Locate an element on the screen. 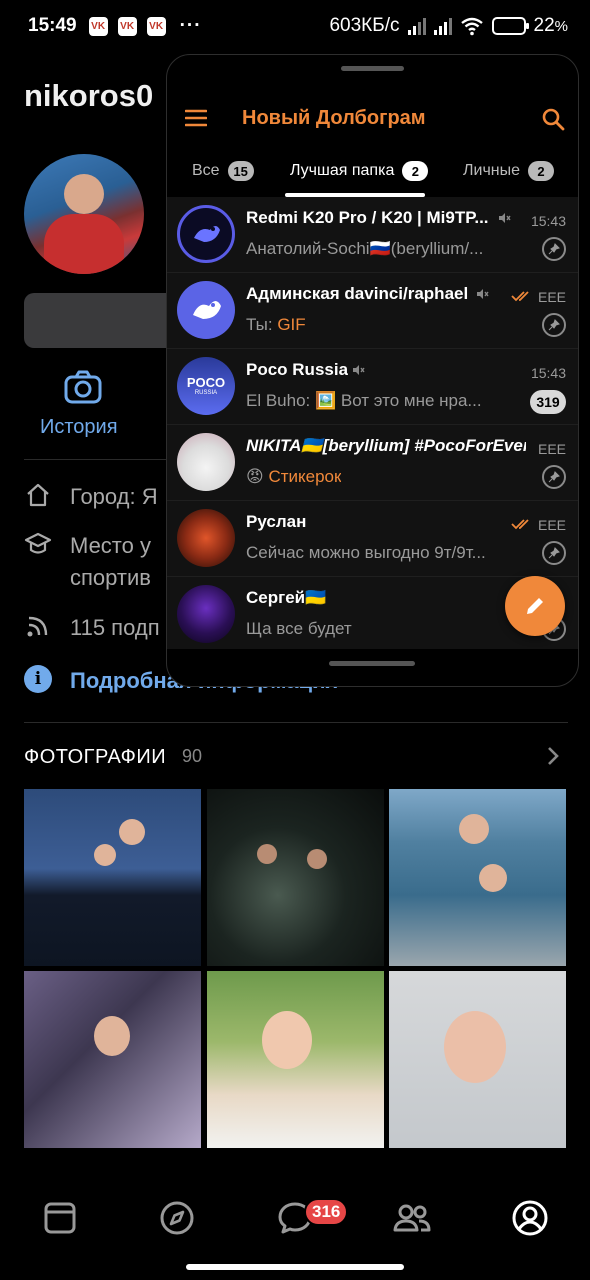  redmi-group-icon is located at coordinates (207, 234).